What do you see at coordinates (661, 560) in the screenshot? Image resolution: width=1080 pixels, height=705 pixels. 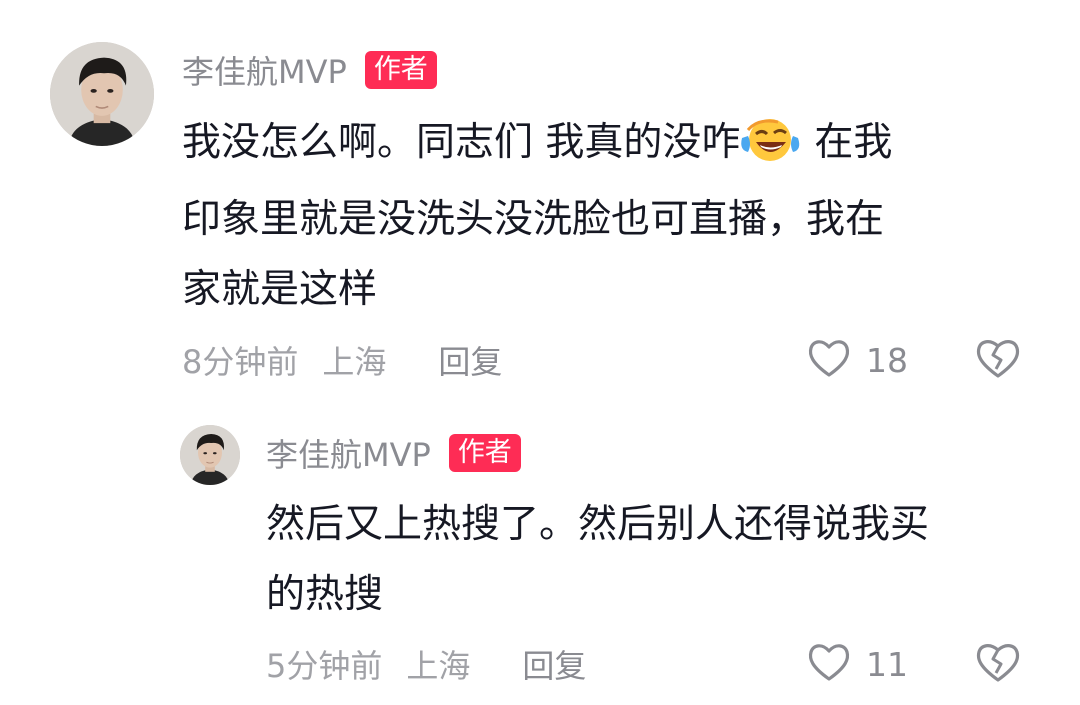 I see `comment-text: 然后又上热搜了。然后别人还得说我买 的热搜` at bounding box center [661, 560].